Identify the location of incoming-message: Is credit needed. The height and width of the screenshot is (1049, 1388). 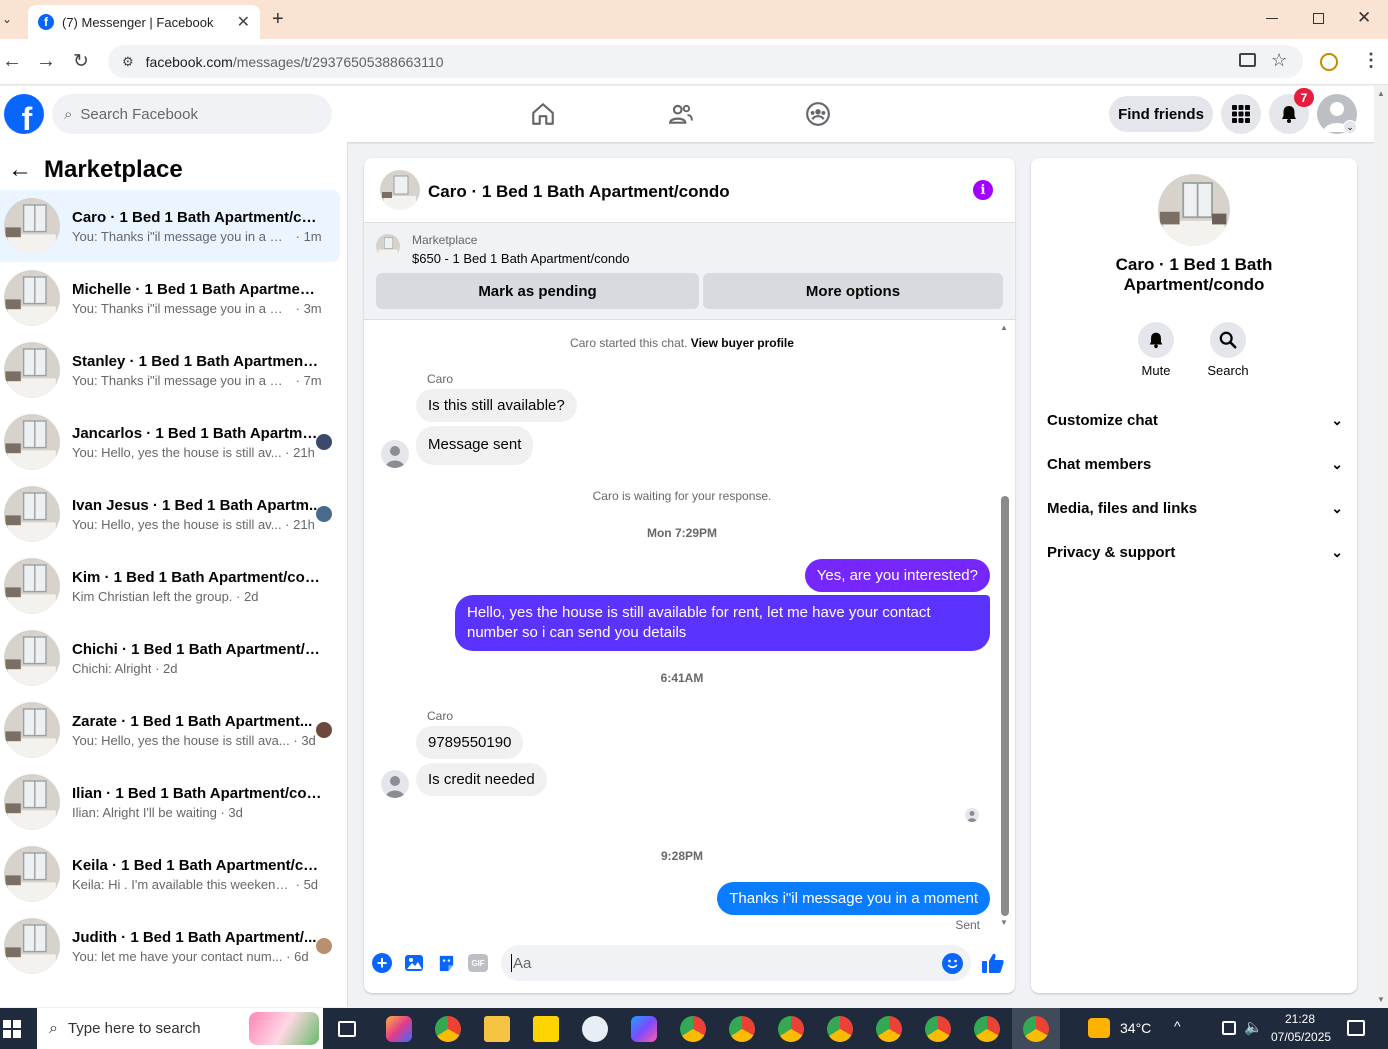
(481, 779).